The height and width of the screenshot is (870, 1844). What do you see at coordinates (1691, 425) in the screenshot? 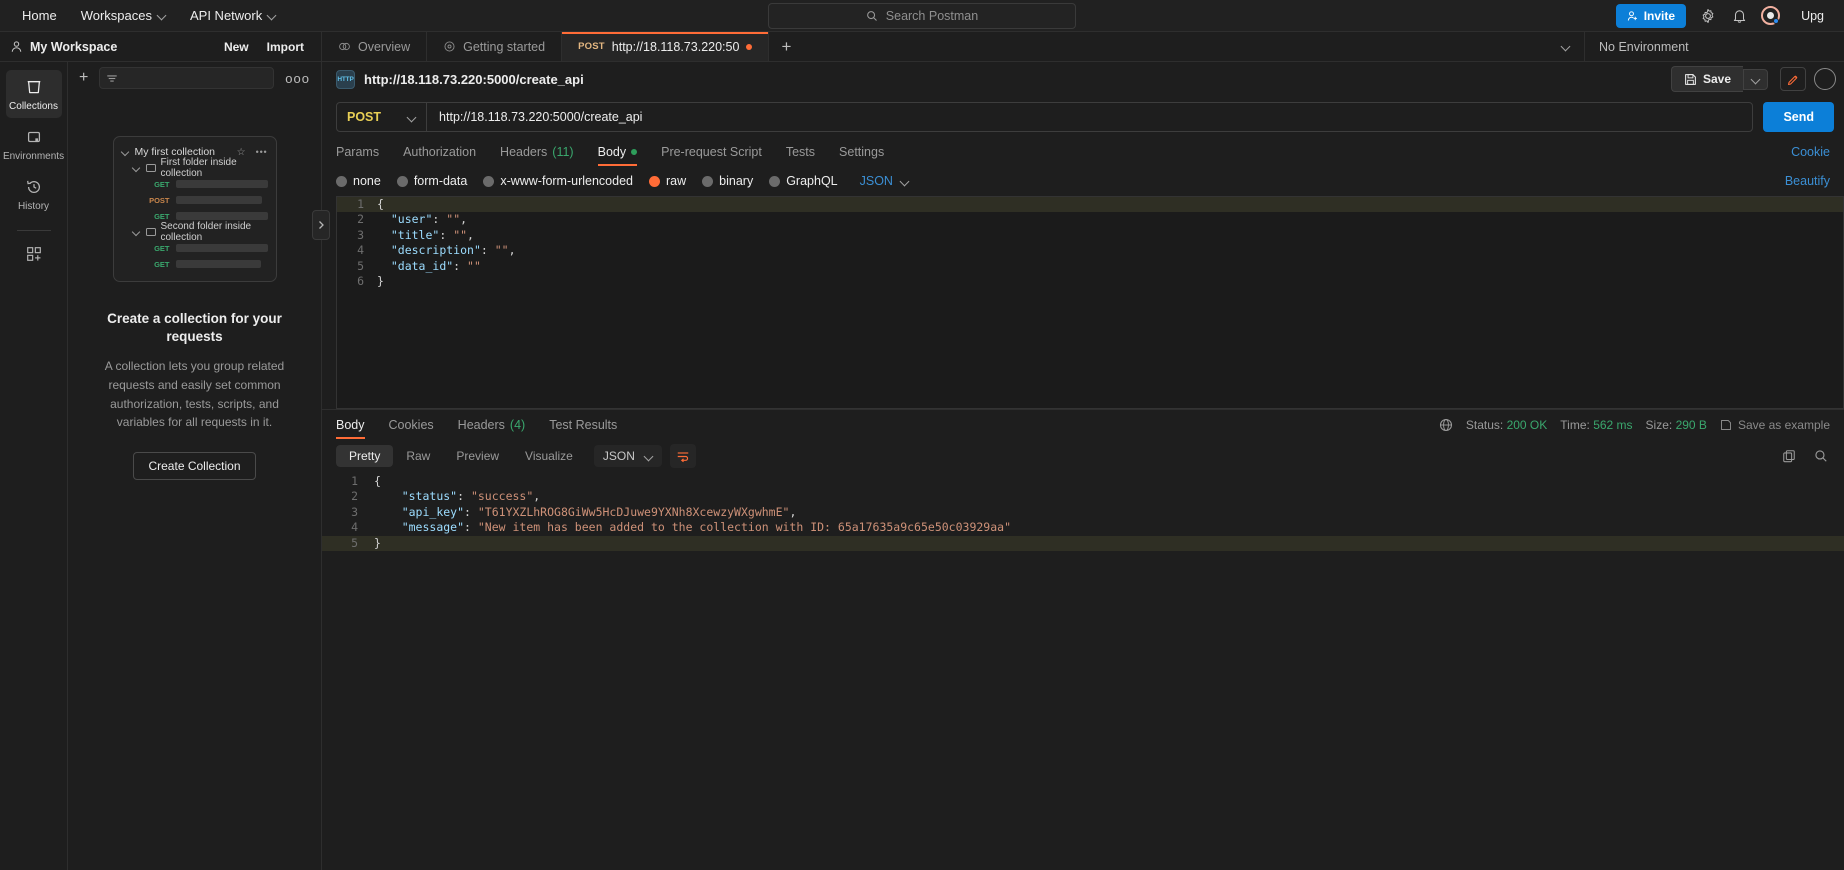
I see `size-value: 290 B` at bounding box center [1691, 425].